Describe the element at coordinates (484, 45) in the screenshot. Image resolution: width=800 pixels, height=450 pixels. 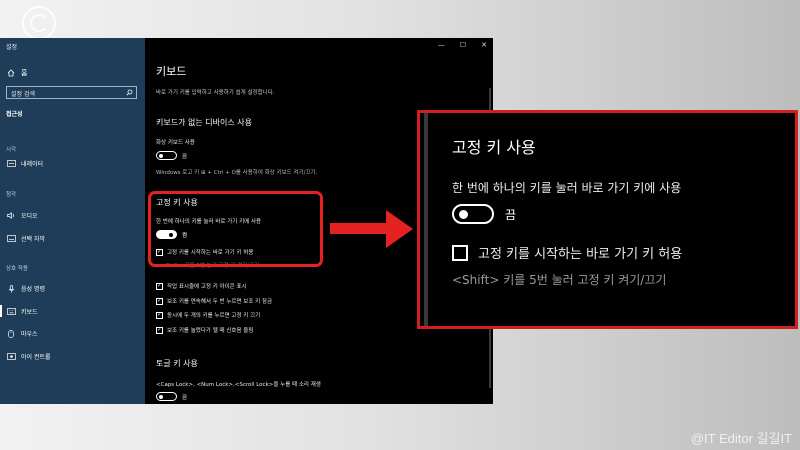
I see `close-button: ✕` at that location.